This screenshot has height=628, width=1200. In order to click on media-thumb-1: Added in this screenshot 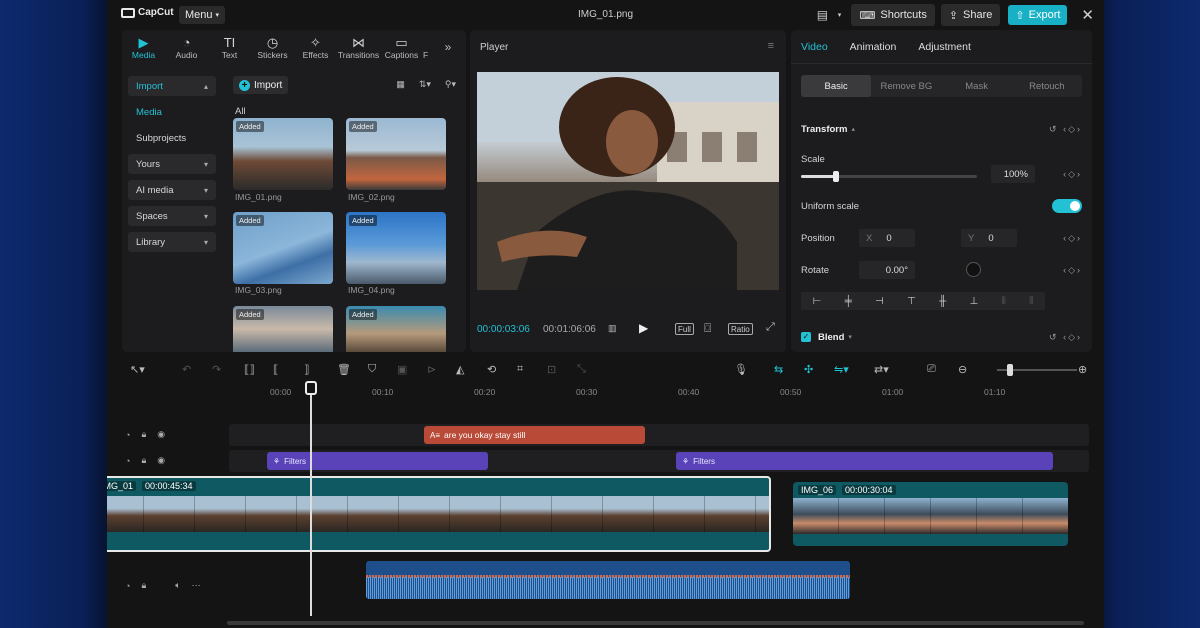, I will do `click(283, 154)`.